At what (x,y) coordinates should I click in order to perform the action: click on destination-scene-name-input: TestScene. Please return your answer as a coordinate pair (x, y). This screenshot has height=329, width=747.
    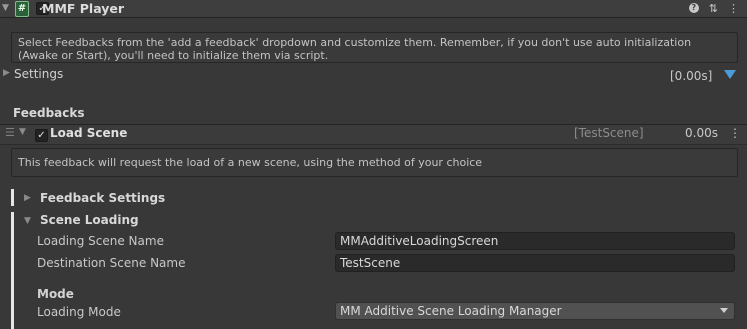
    Looking at the image, I should click on (535, 263).